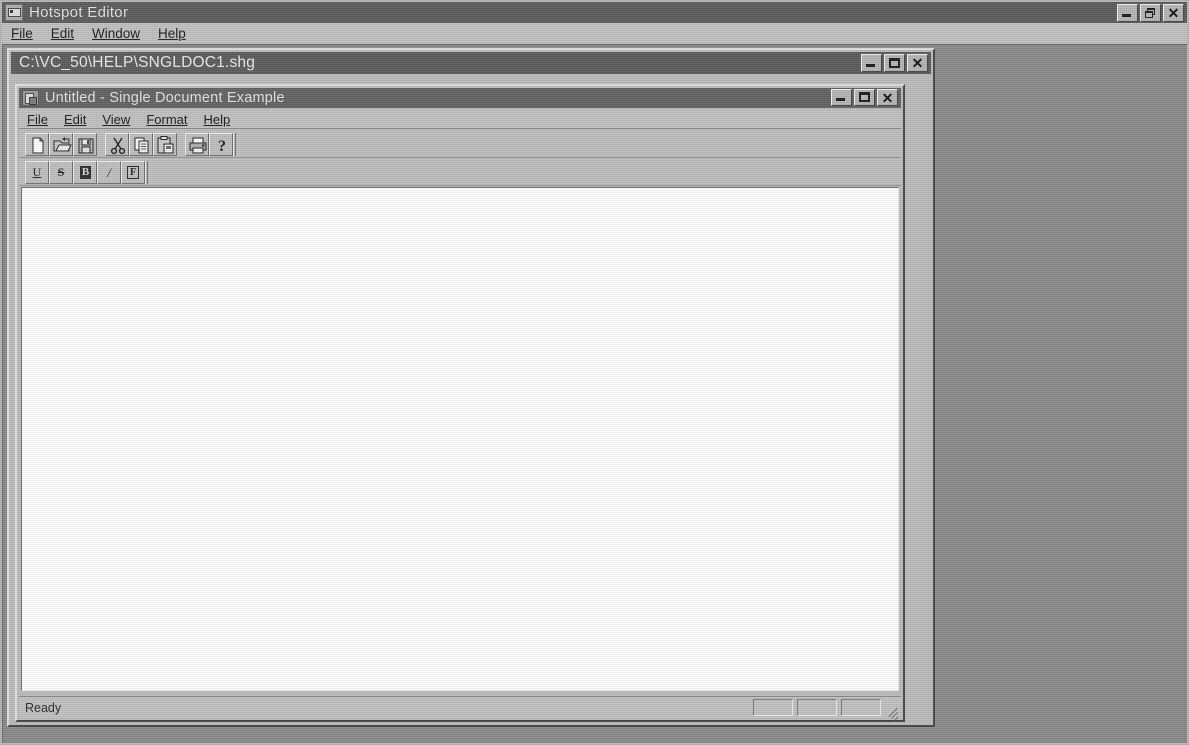 The height and width of the screenshot is (745, 1189). I want to click on app-titlebar: Hotspot Editor ✕, so click(594, 12).